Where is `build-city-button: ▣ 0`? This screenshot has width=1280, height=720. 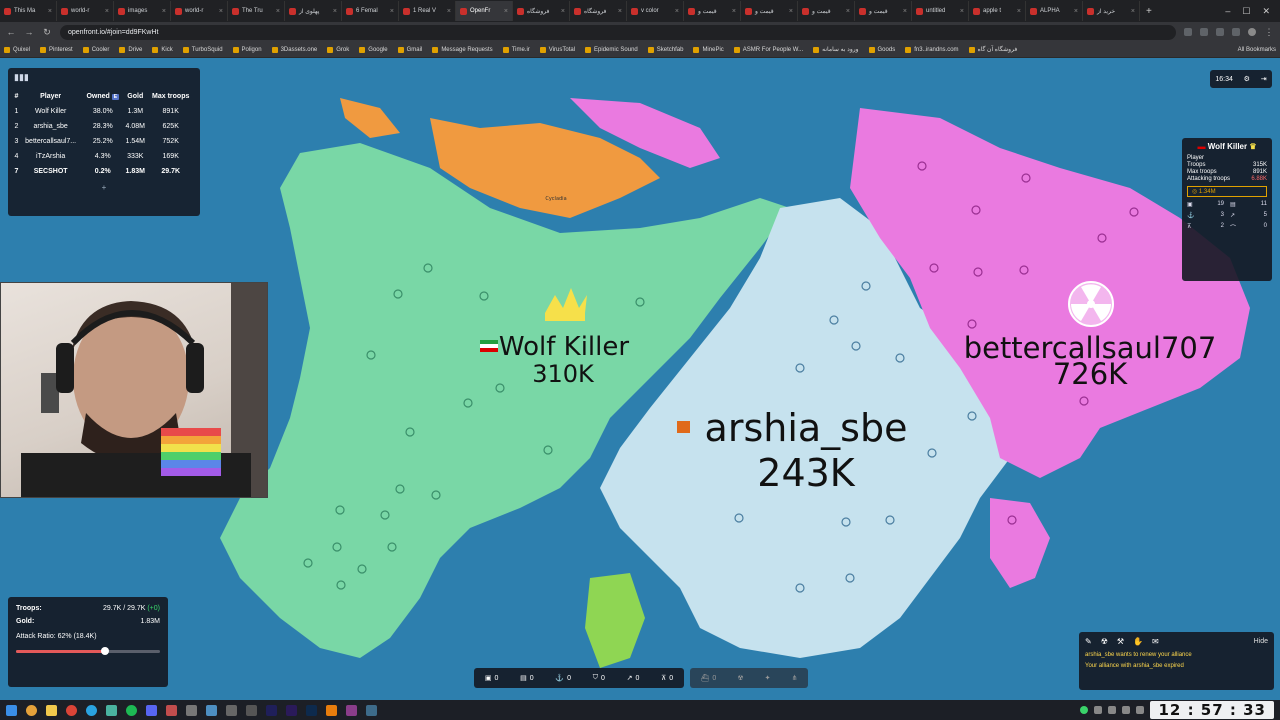 build-city-button: ▣ 0 is located at coordinates (492, 678).